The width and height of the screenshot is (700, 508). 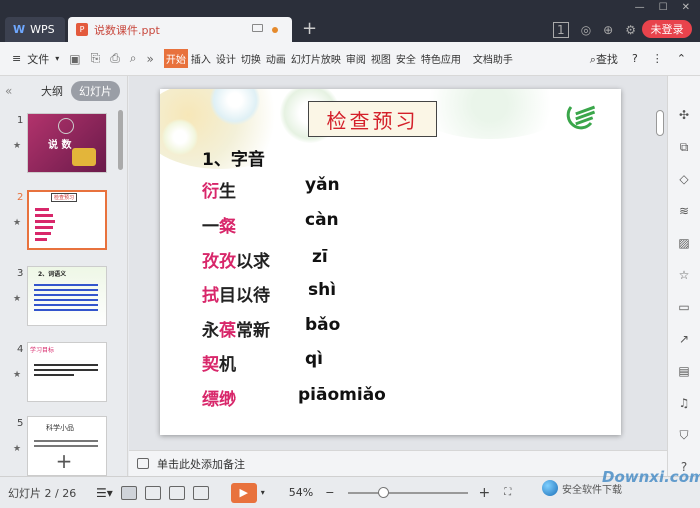 What do you see at coordinates (322, 220) in the screenshot?
I see `pinyin: càn` at bounding box center [322, 220].